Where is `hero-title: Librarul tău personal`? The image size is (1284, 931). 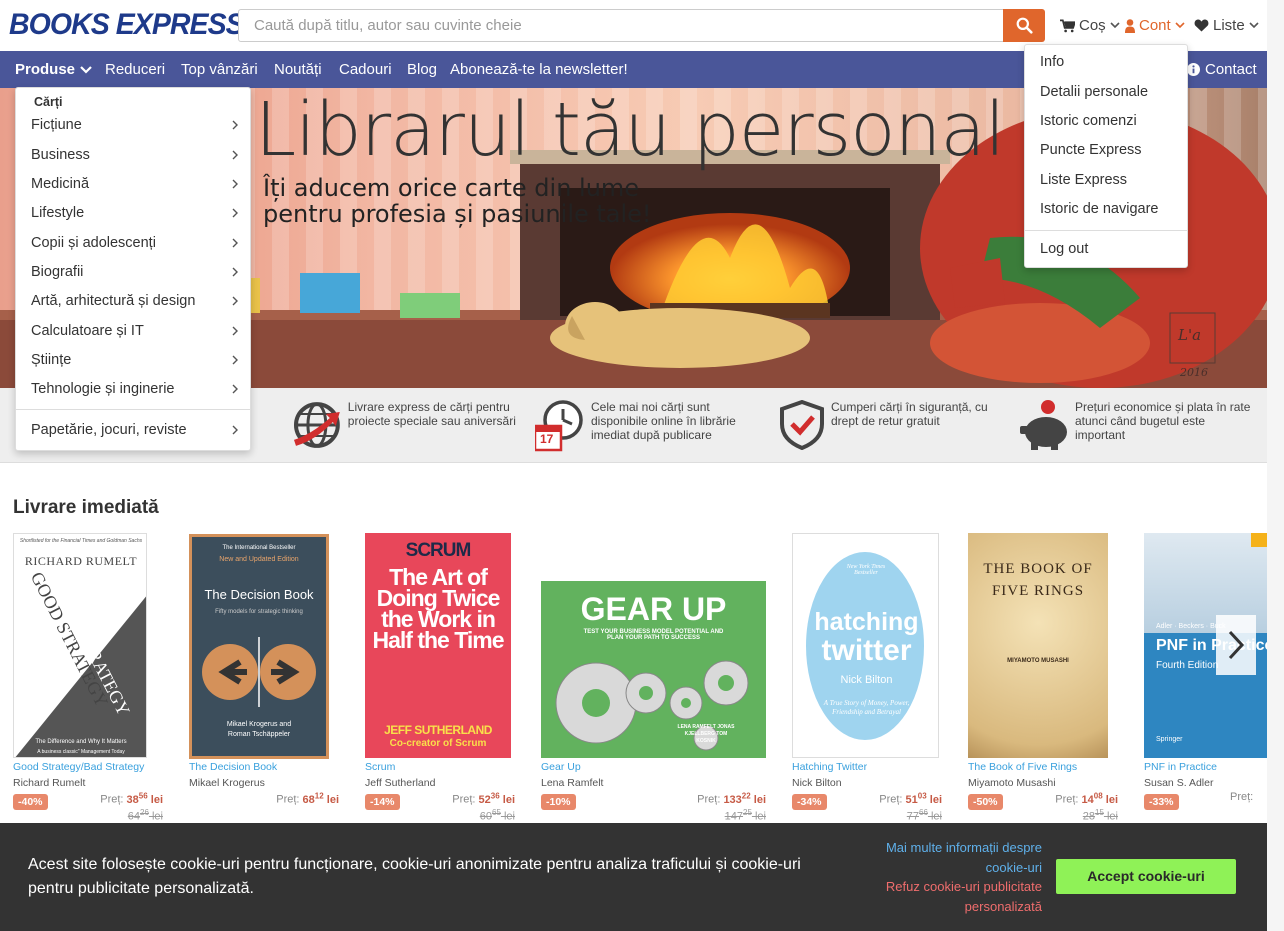
hero-title: Librarul tău personal is located at coordinates (630, 130).